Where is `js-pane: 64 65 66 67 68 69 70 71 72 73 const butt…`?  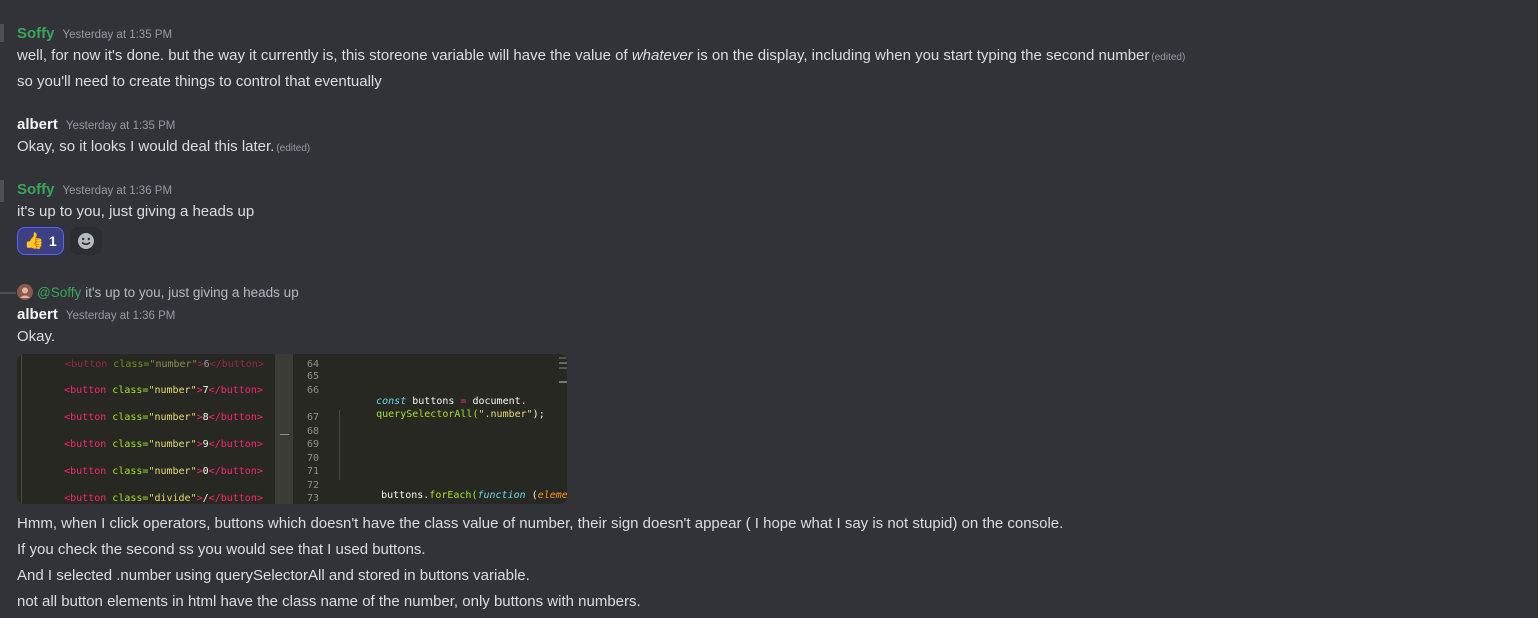
js-pane: 64 65 66 67 68 69 70 71 72 73 const butt… is located at coordinates (430, 429).